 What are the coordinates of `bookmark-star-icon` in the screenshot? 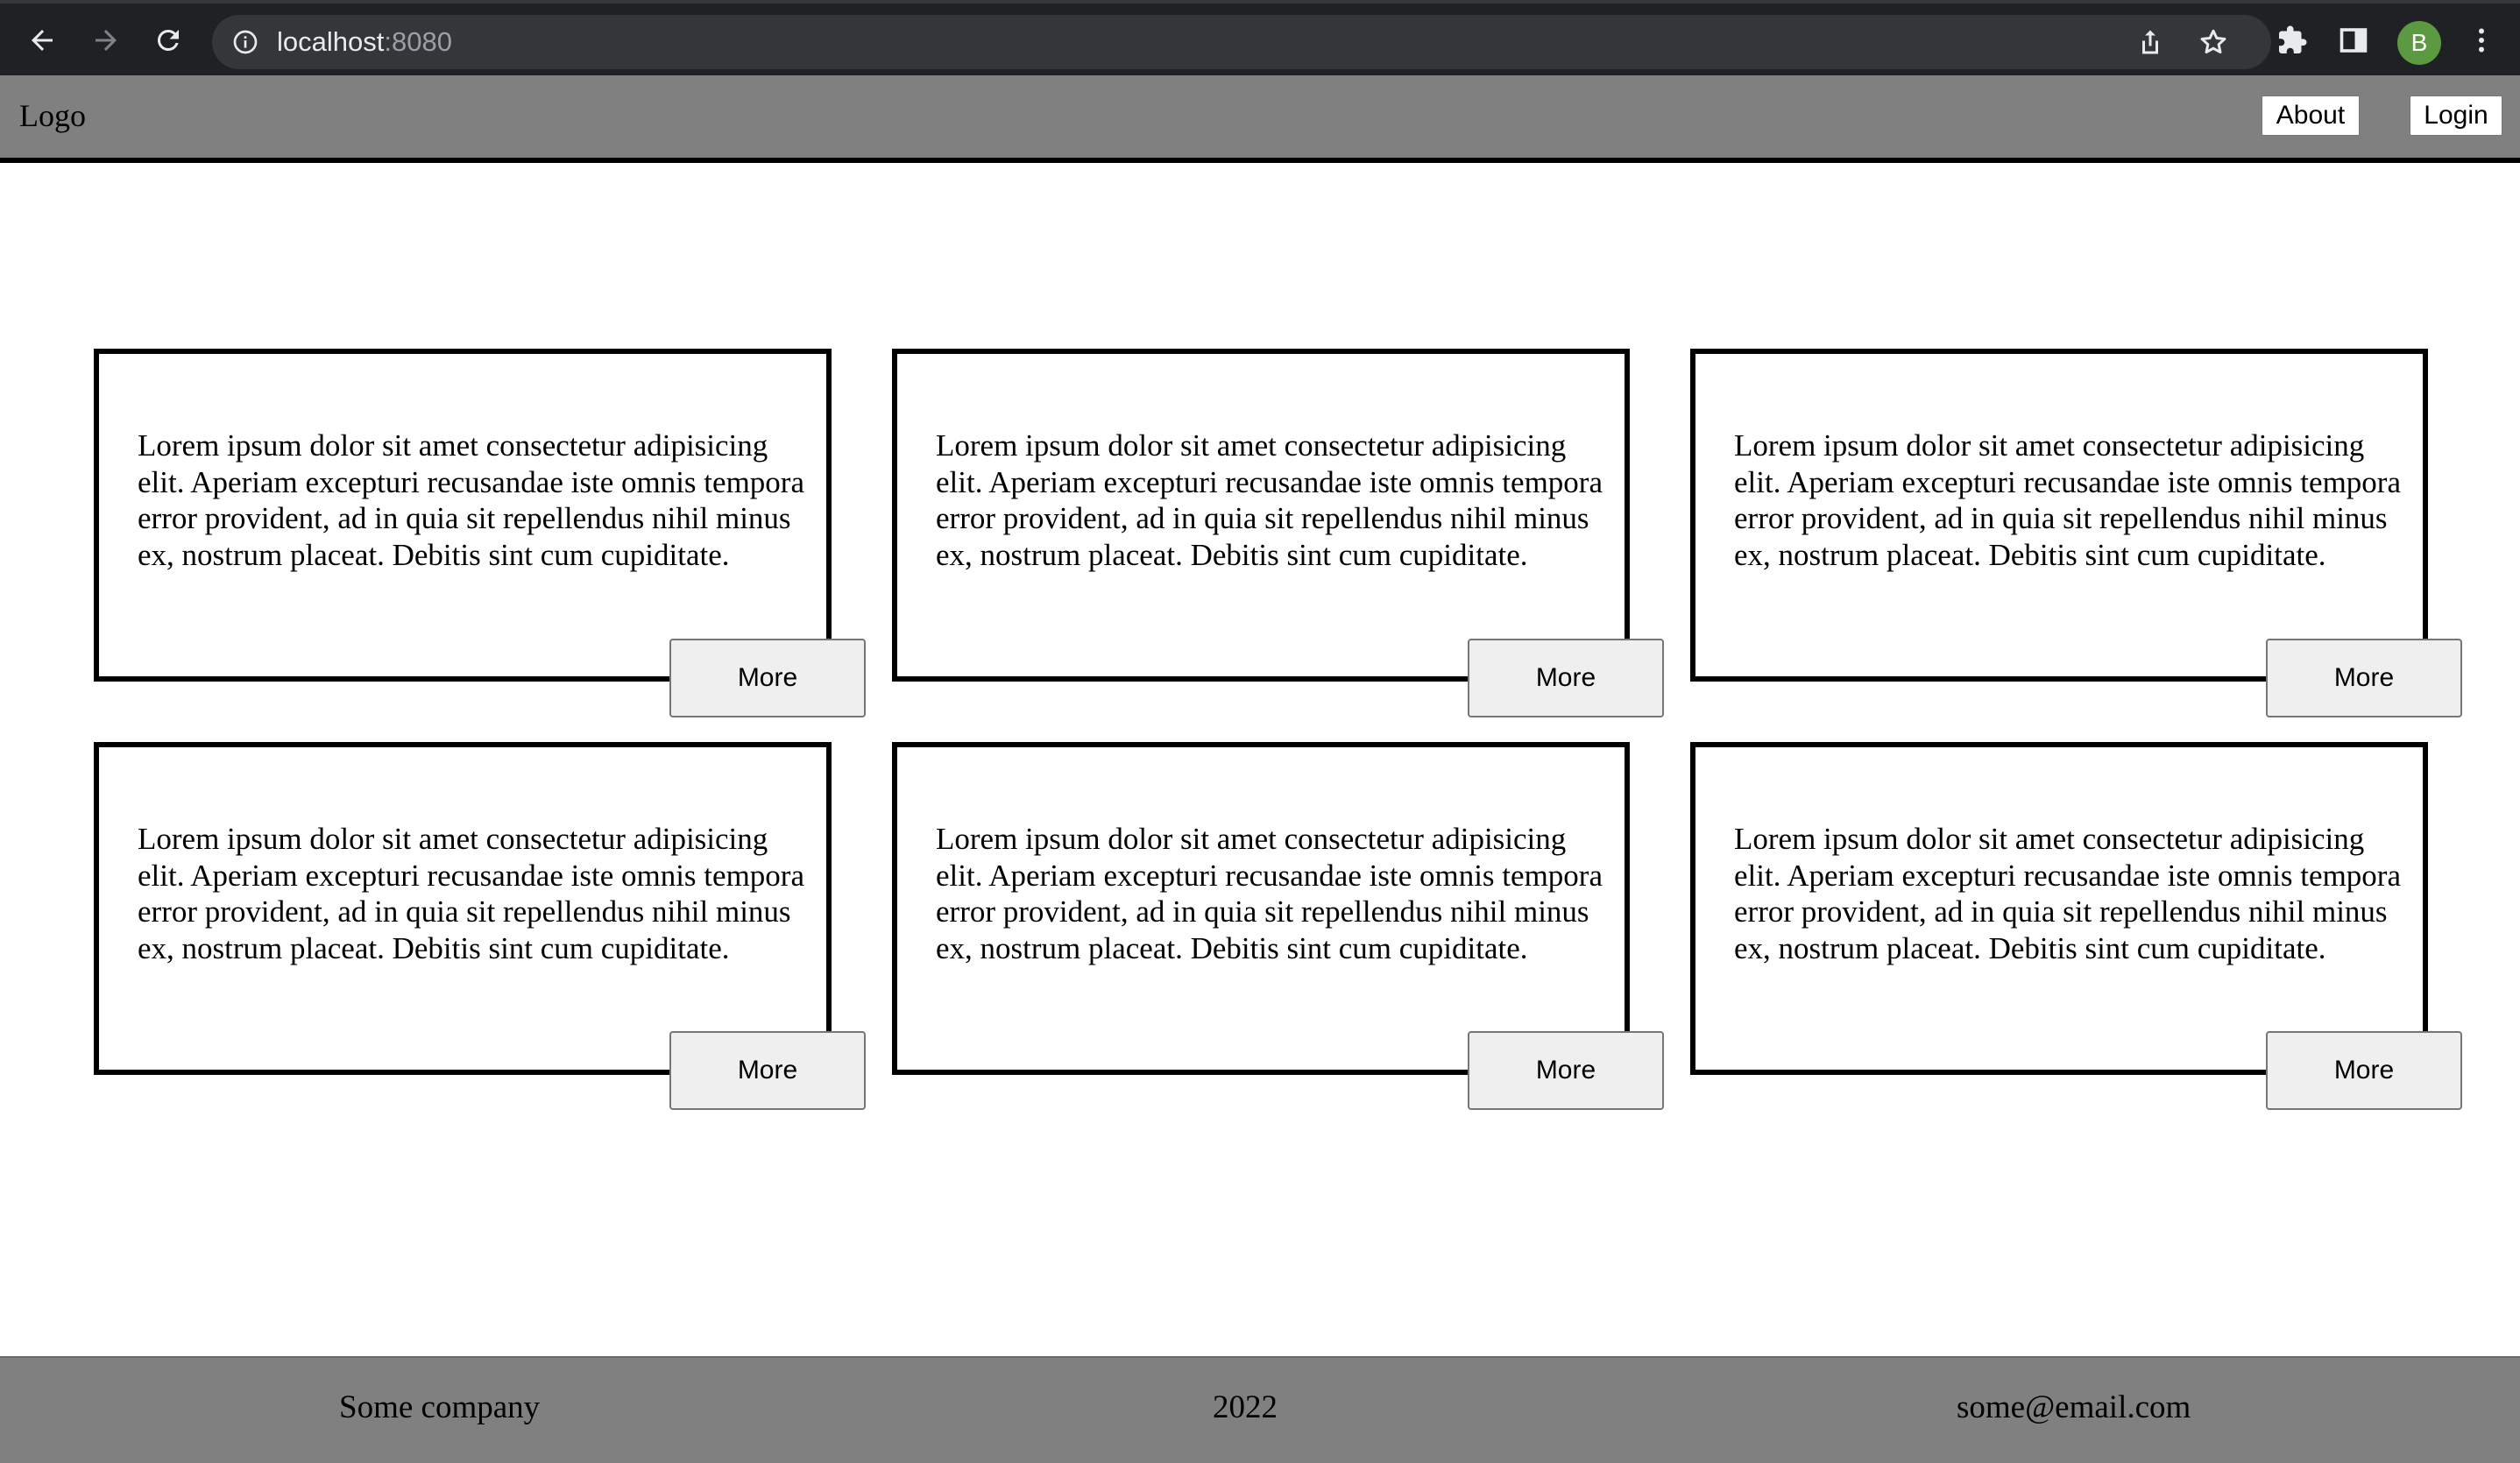 It's located at (2213, 42).